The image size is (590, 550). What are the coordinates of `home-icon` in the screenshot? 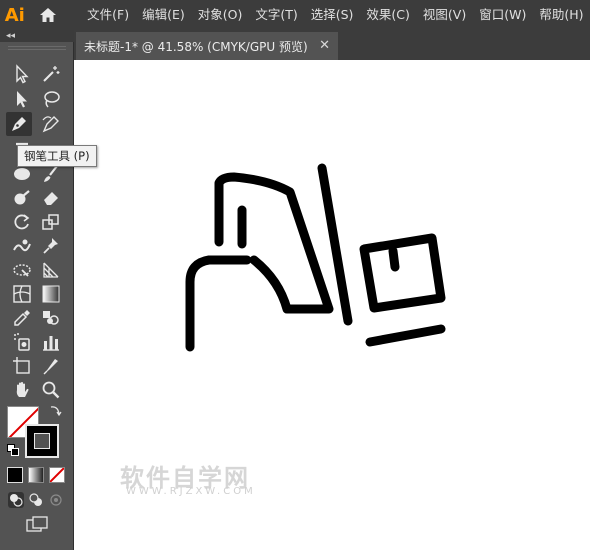 It's located at (48, 15).